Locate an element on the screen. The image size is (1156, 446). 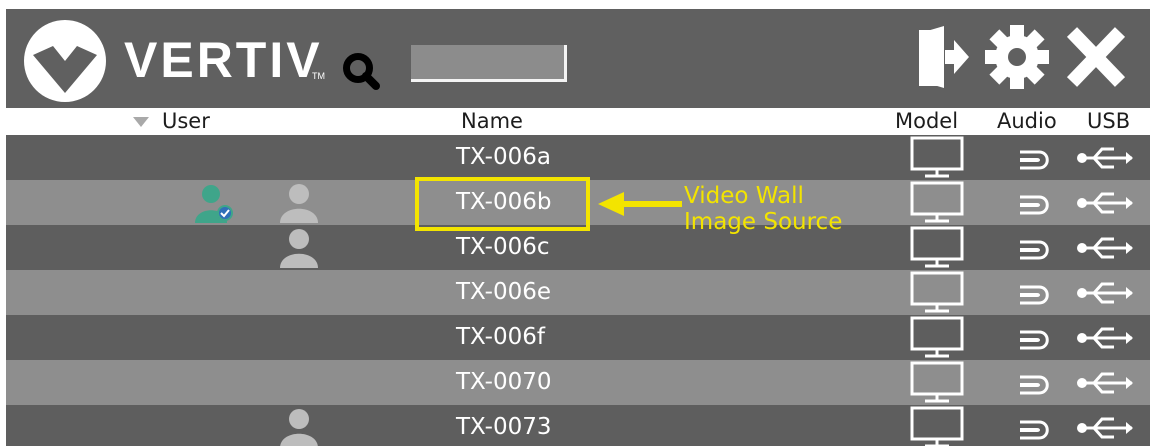
column-header-model: Model is located at coordinates (926, 121).